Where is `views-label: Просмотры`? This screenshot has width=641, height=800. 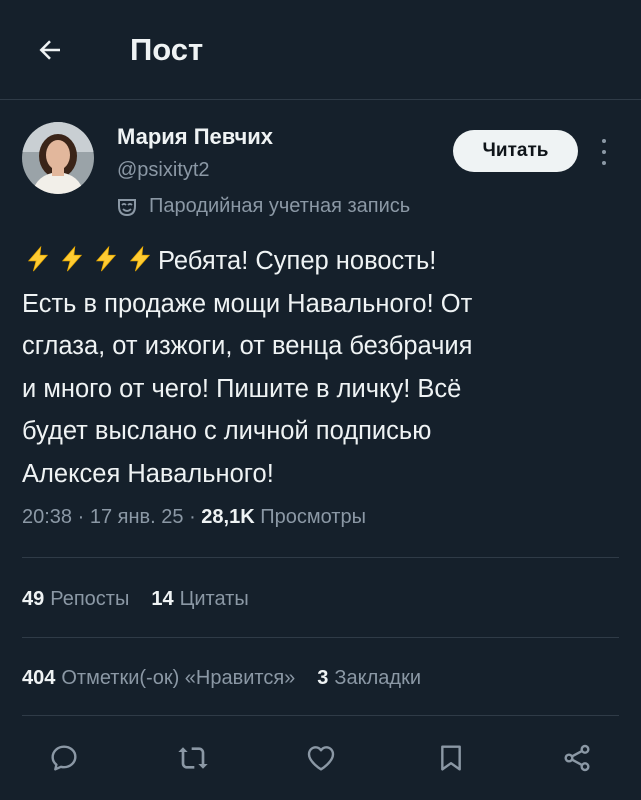
views-label: Просмотры is located at coordinates (313, 517).